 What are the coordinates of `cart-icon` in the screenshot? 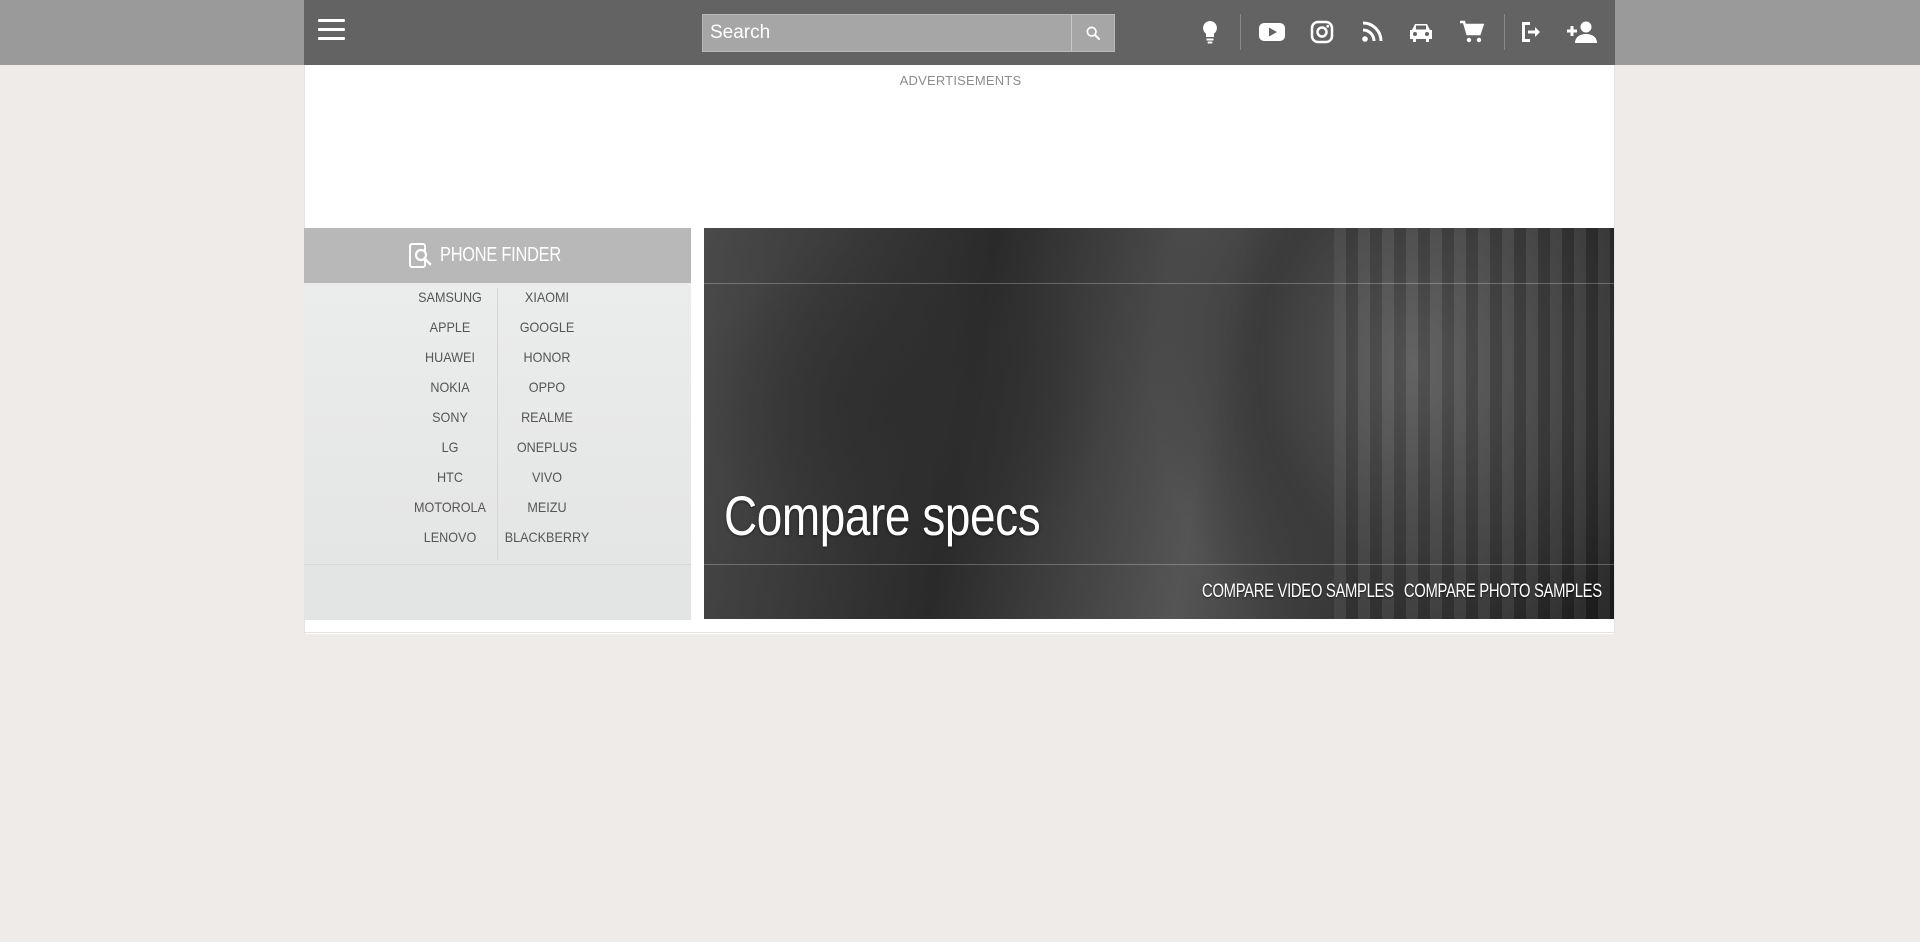 It's located at (1472, 32).